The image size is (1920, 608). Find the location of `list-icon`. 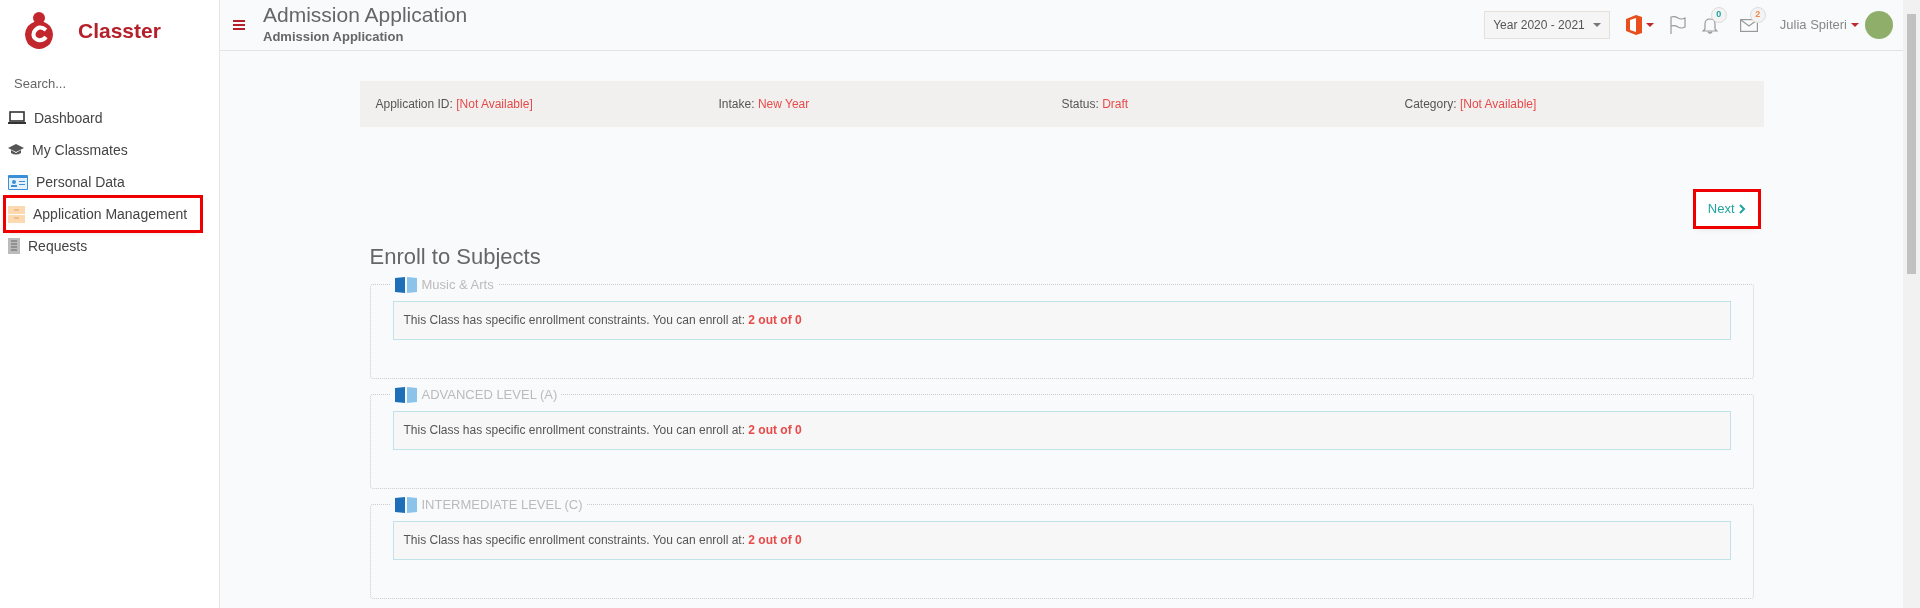

list-icon is located at coordinates (14, 246).